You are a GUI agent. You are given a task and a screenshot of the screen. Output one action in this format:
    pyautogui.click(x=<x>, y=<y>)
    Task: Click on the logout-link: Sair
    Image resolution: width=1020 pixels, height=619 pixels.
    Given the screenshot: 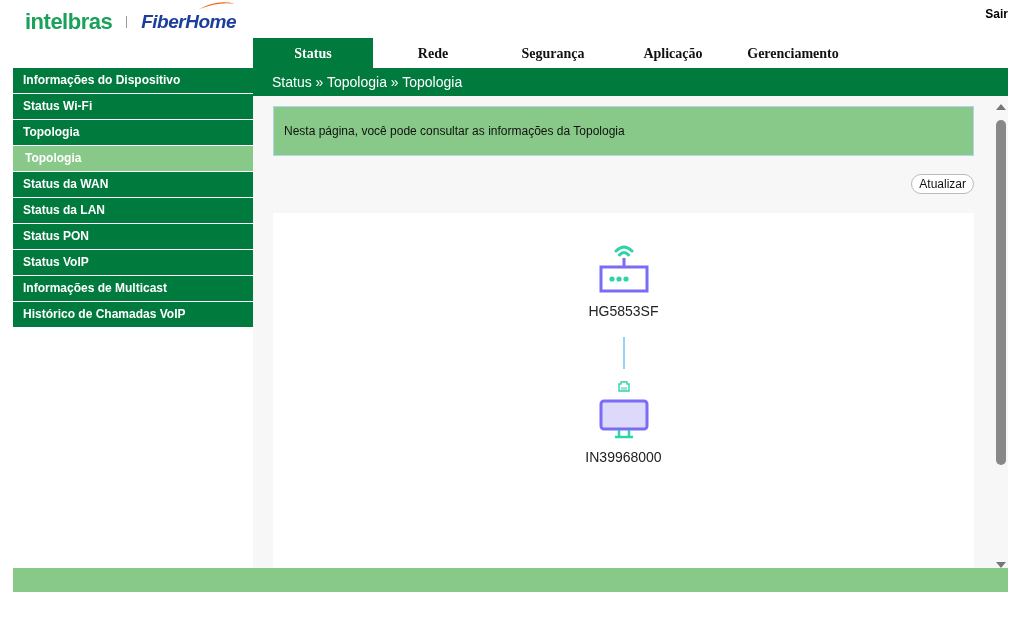 What is the action you would take?
    pyautogui.click(x=996, y=22)
    